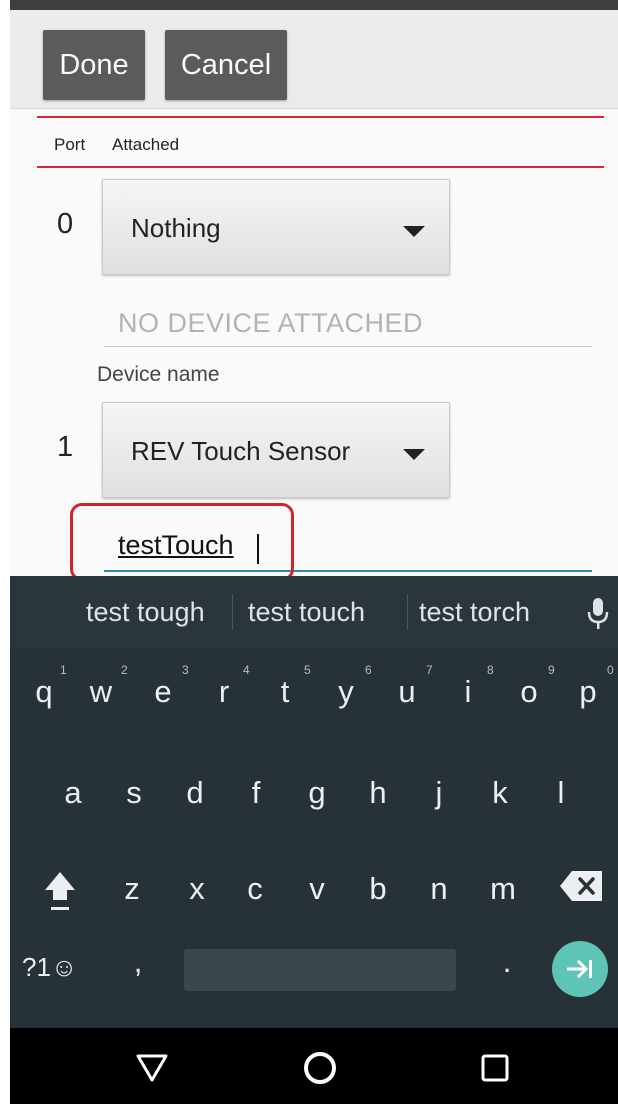 The height and width of the screenshot is (1104, 618). What do you see at coordinates (70, 144) in the screenshot?
I see `port-column-header: Port` at bounding box center [70, 144].